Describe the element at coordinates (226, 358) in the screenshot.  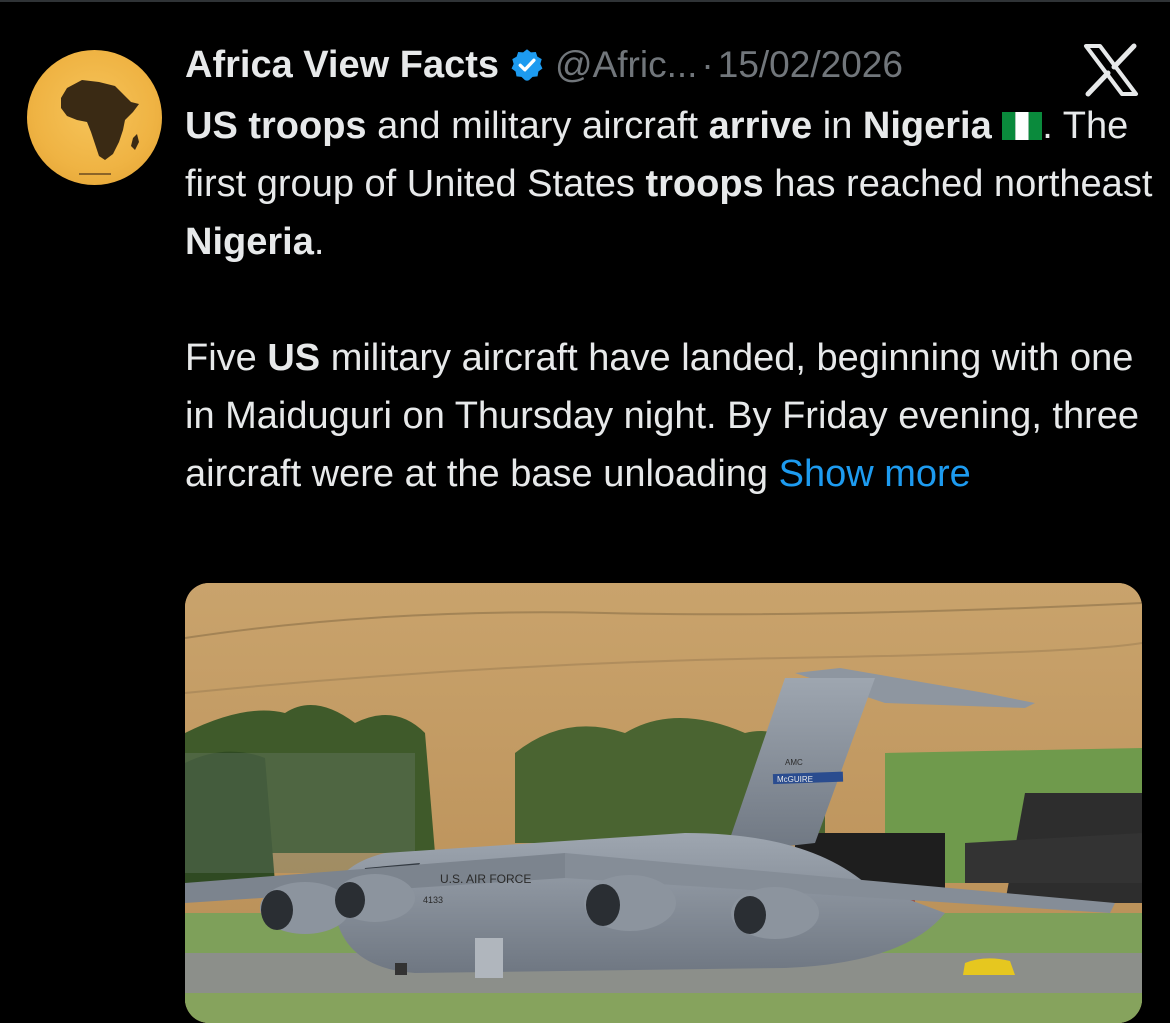
I see `text-span: Five` at that location.